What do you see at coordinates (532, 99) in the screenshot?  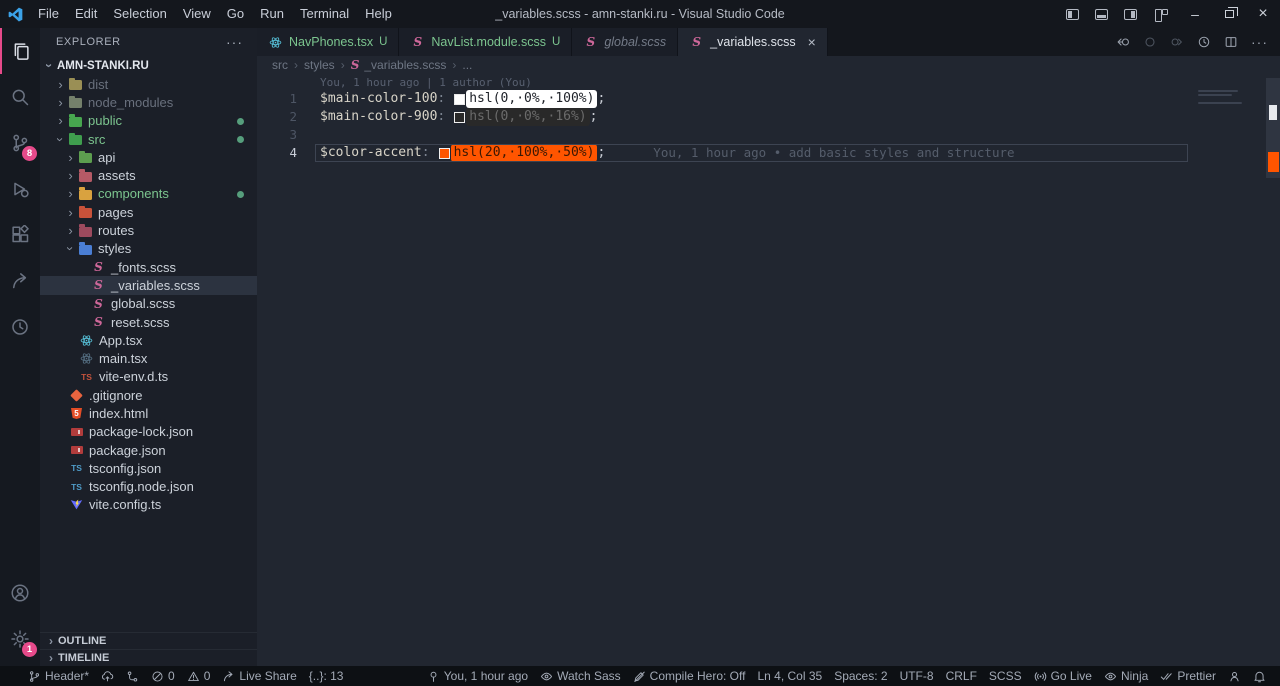 I see `color-value: hsl(0,·0%,·100%)` at bounding box center [532, 99].